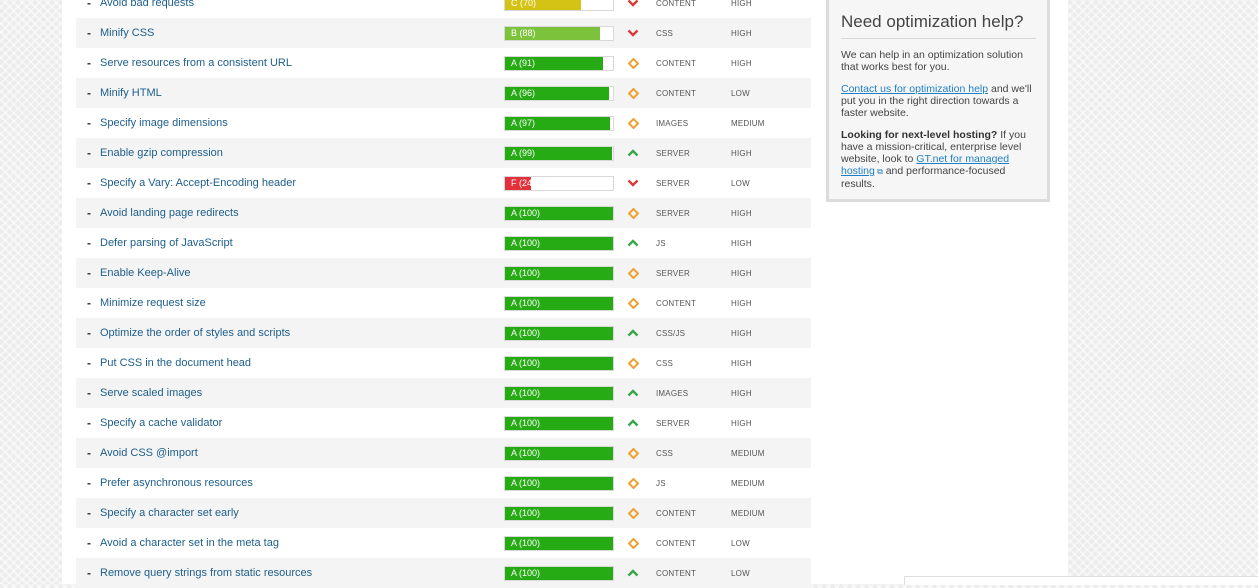 The height and width of the screenshot is (588, 1258). What do you see at coordinates (302, 93) in the screenshot?
I see `rule-name: Minify HTML` at bounding box center [302, 93].